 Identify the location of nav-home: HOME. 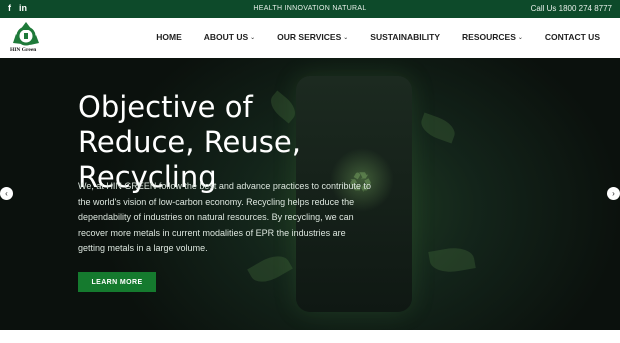
(169, 37).